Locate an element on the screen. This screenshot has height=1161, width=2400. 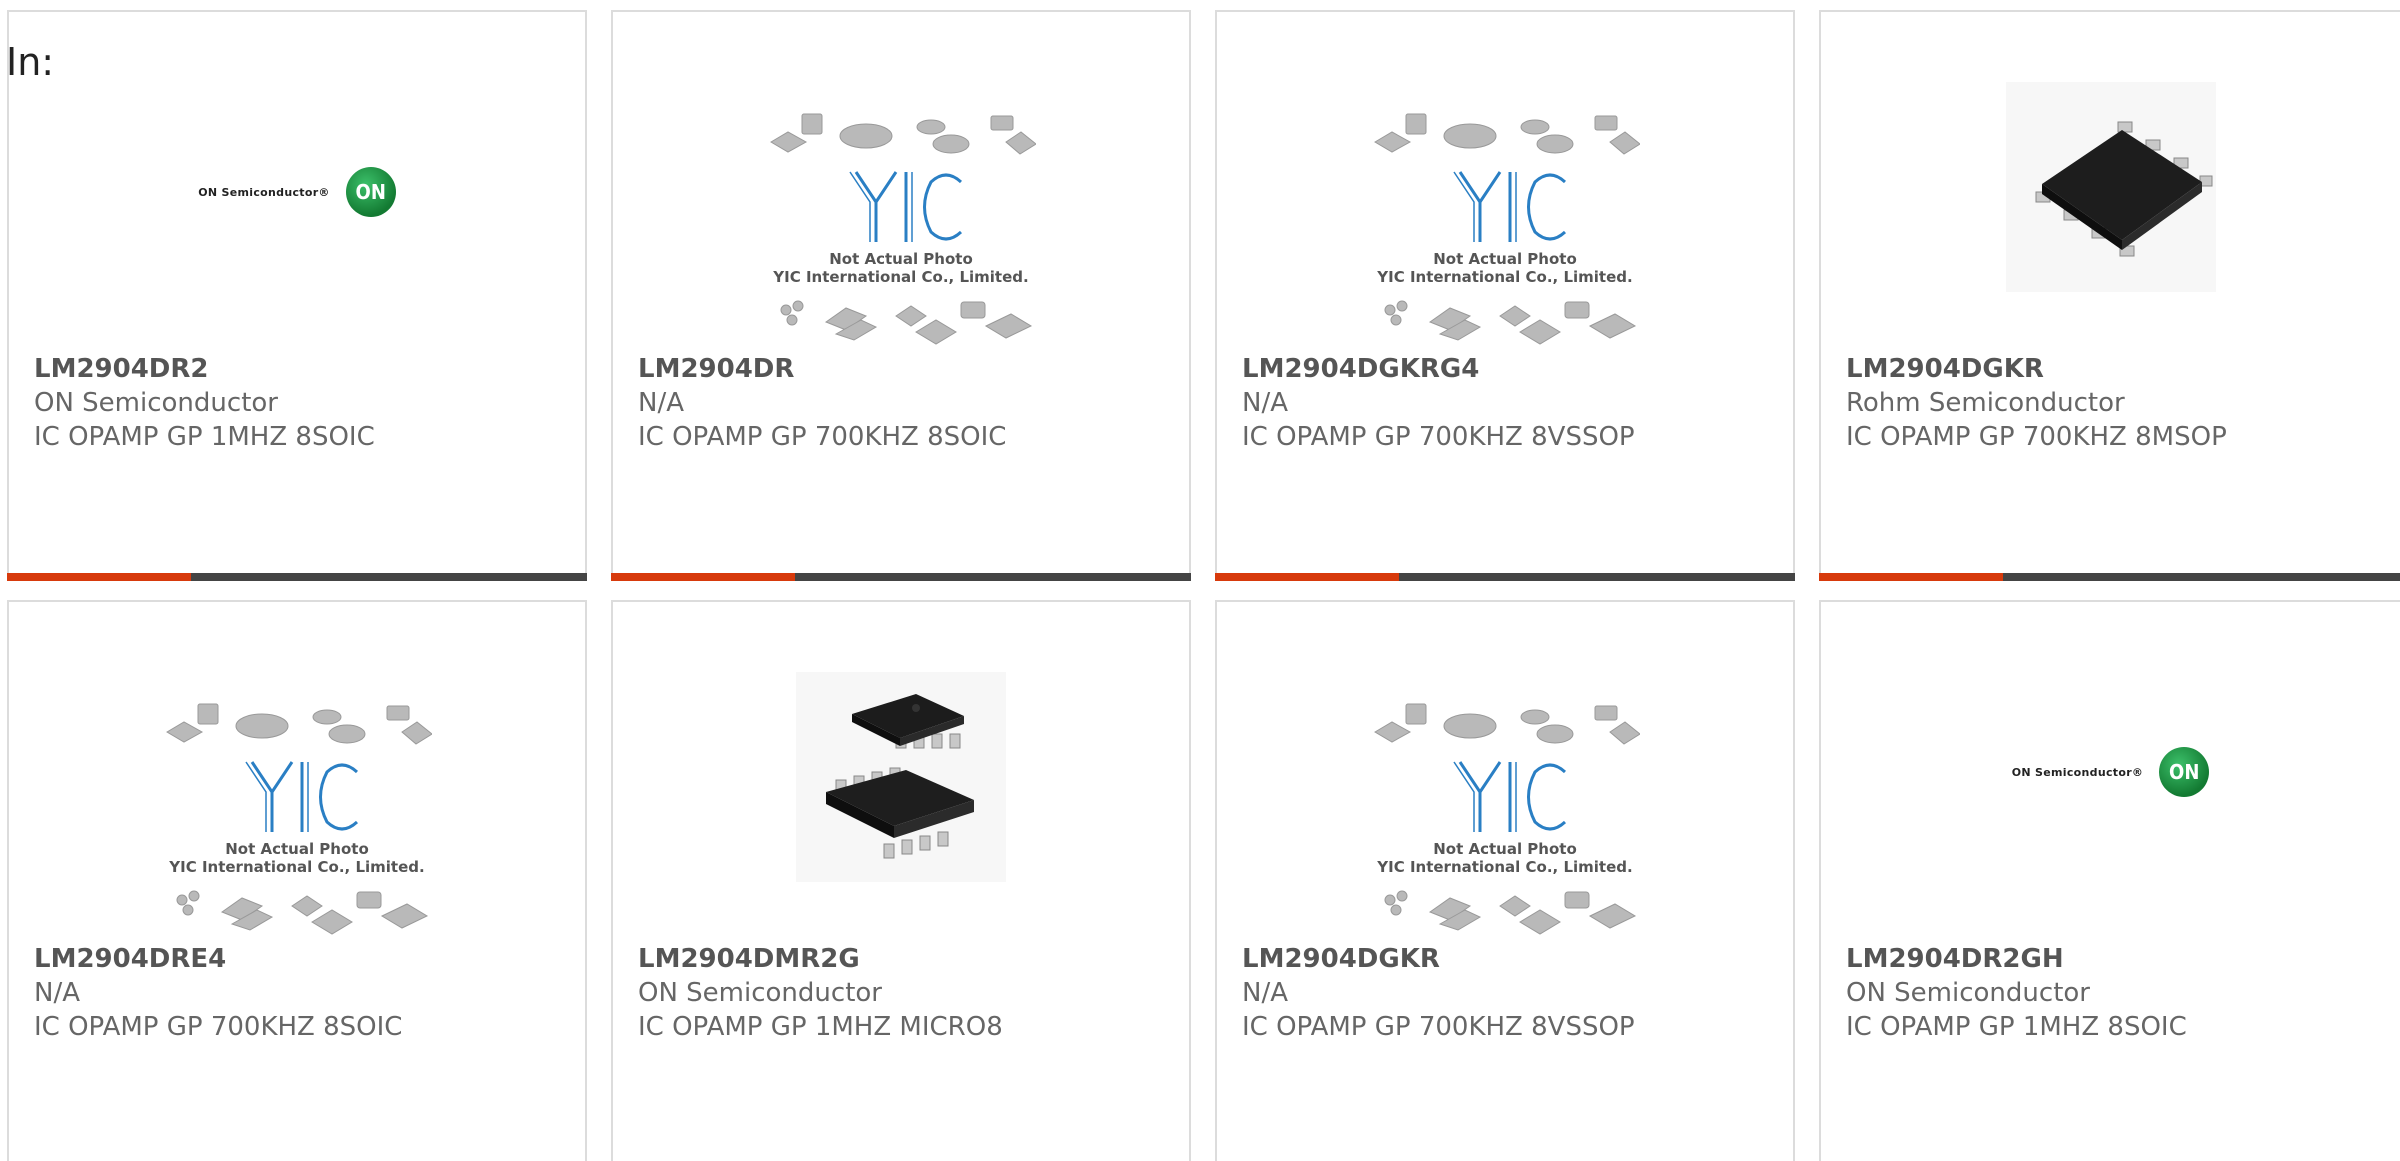
part-number: LM2904DMR2G is located at coordinates (820, 959).